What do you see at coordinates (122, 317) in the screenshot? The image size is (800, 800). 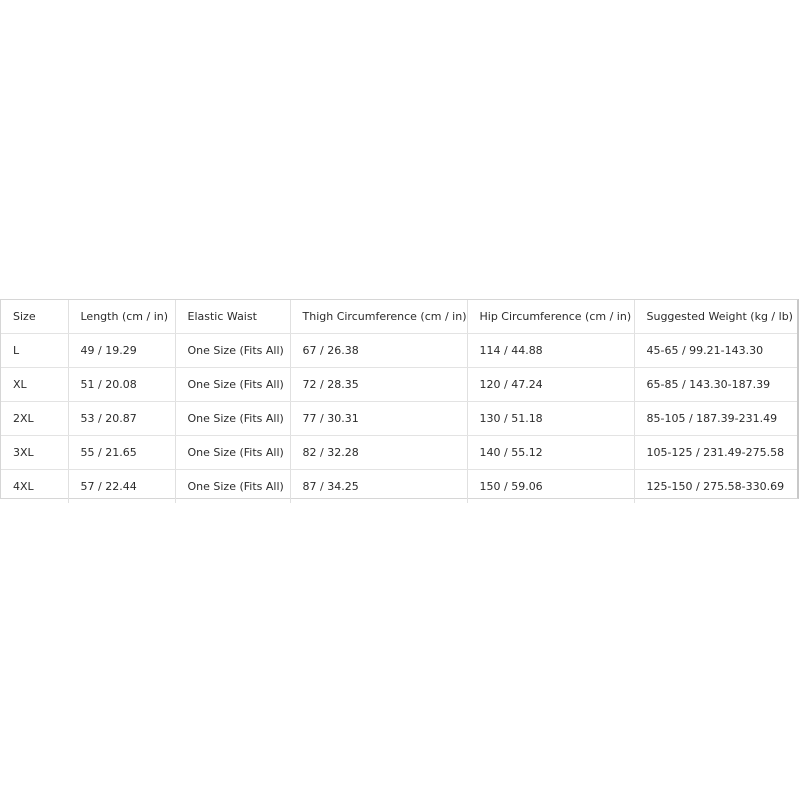 I see `header-length: Length (cm / in)` at bounding box center [122, 317].